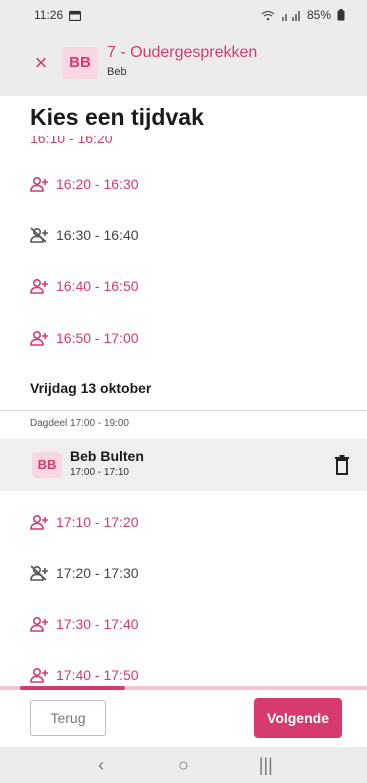  I want to click on slot-item: 17:30 - 17:40, so click(84, 624).